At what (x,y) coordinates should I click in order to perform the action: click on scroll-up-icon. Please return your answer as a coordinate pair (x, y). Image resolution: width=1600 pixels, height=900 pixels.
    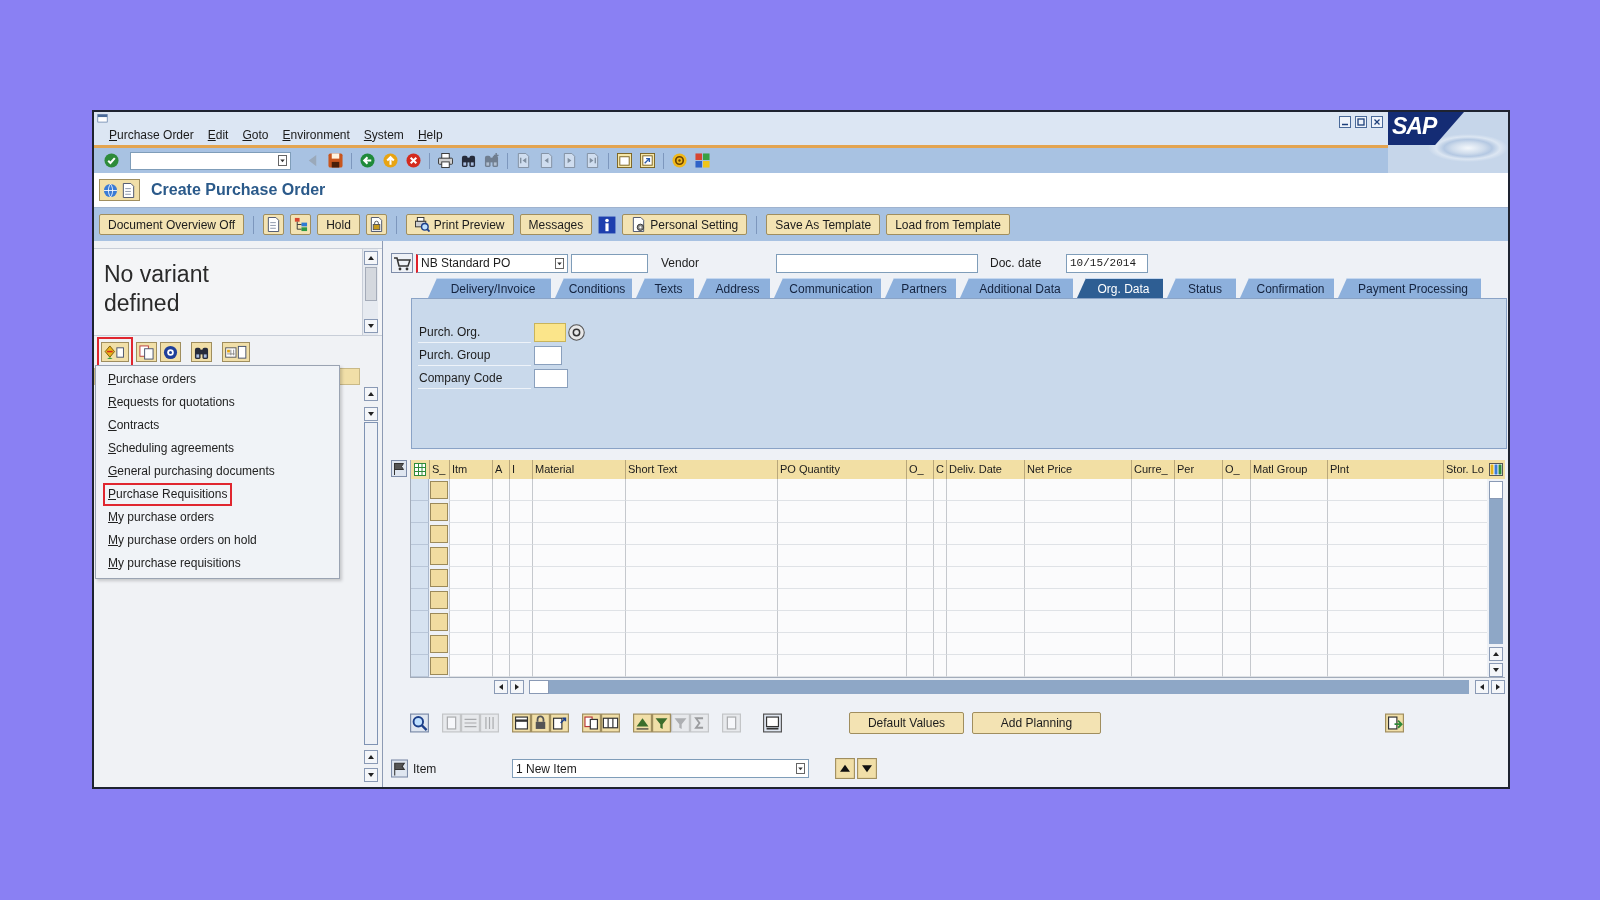
    Looking at the image, I should click on (370, 757).